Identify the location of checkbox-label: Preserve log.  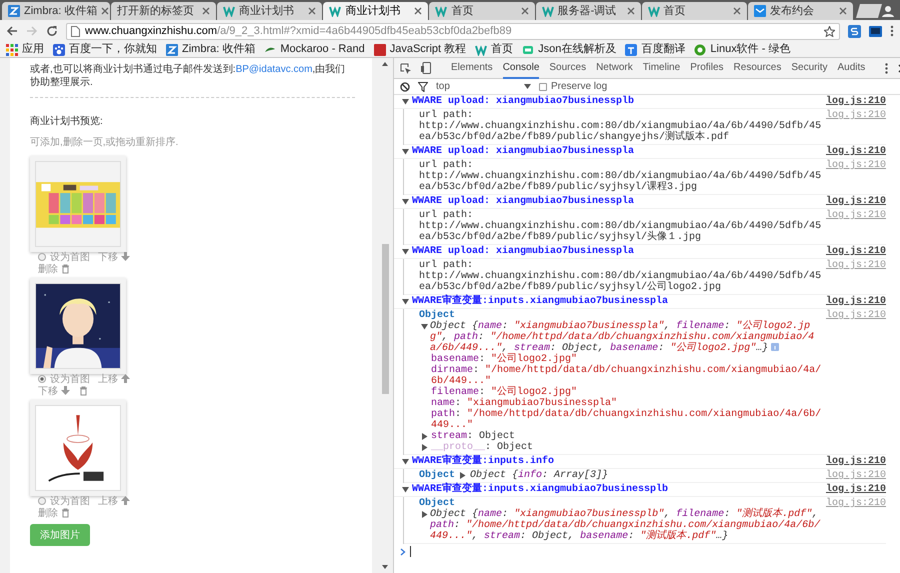
(579, 86).